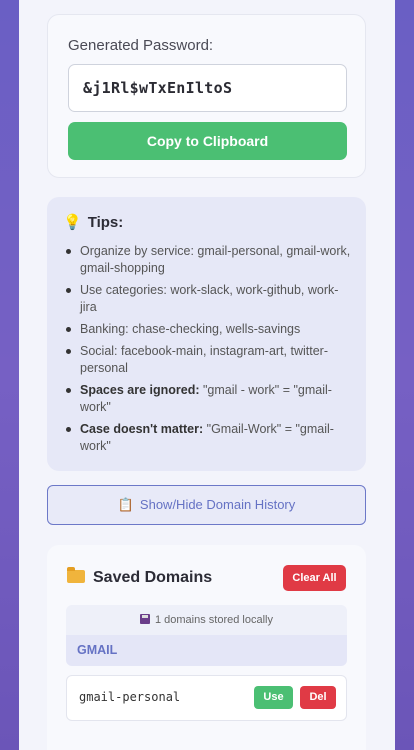 This screenshot has height=750, width=414. What do you see at coordinates (273, 697) in the screenshot?
I see `use-domain-button: Use` at bounding box center [273, 697].